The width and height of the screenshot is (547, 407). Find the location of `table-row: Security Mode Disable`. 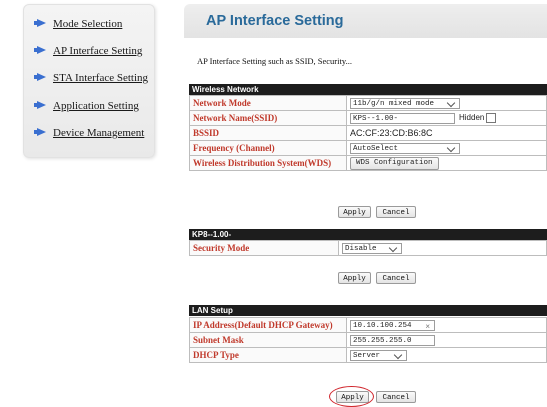

table-row: Security Mode Disable is located at coordinates (368, 248).